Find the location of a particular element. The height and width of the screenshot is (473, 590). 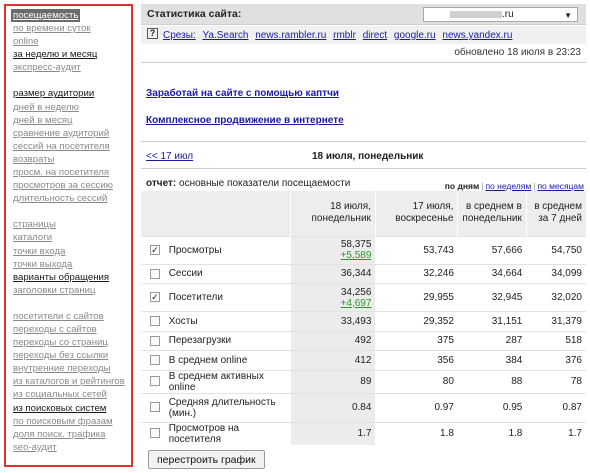

sidebar-item: переходы без ссылки is located at coordinates (72, 355).